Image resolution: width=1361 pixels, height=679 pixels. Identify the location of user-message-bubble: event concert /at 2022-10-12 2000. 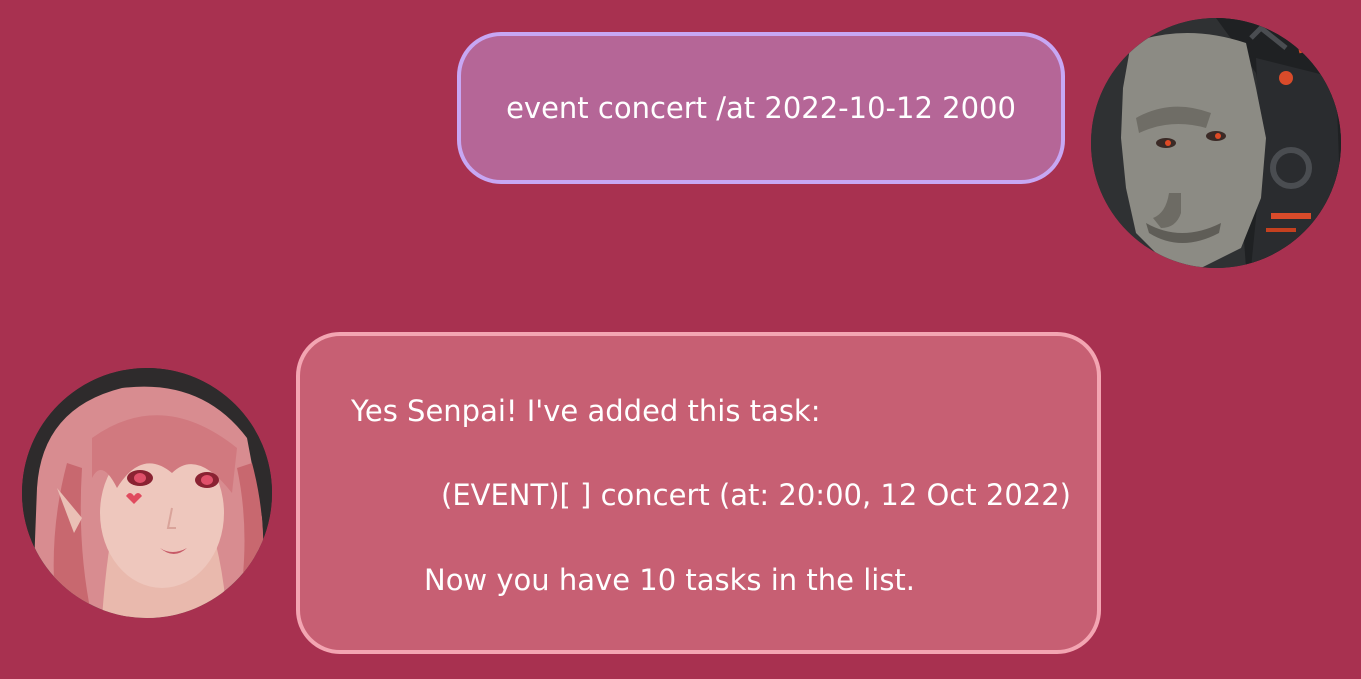
(761, 108).